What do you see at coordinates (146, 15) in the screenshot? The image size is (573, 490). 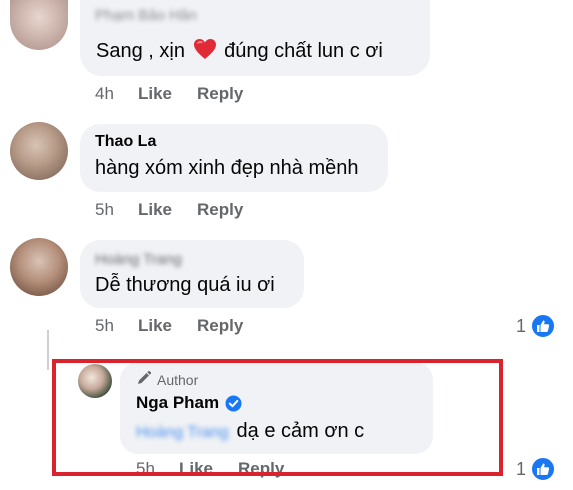 I see `comment-author-name: Phạm Bảo Hân` at bounding box center [146, 15].